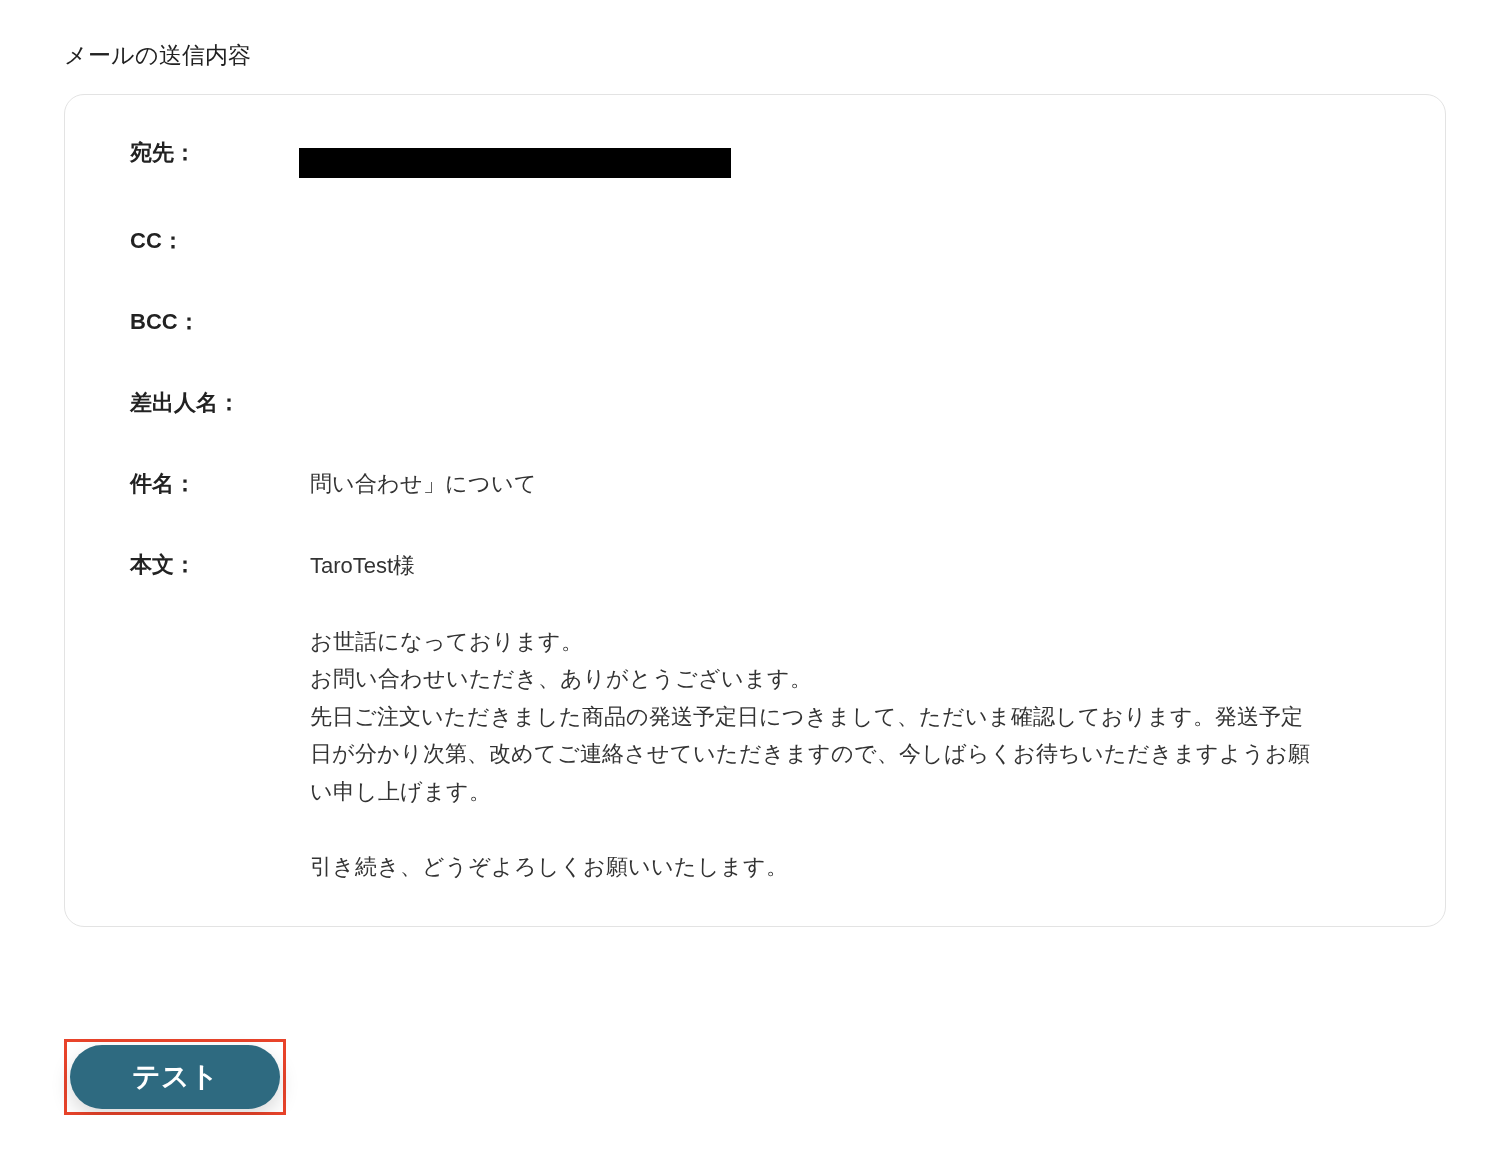  What do you see at coordinates (157, 241) in the screenshot?
I see `field-label: CC：` at bounding box center [157, 241].